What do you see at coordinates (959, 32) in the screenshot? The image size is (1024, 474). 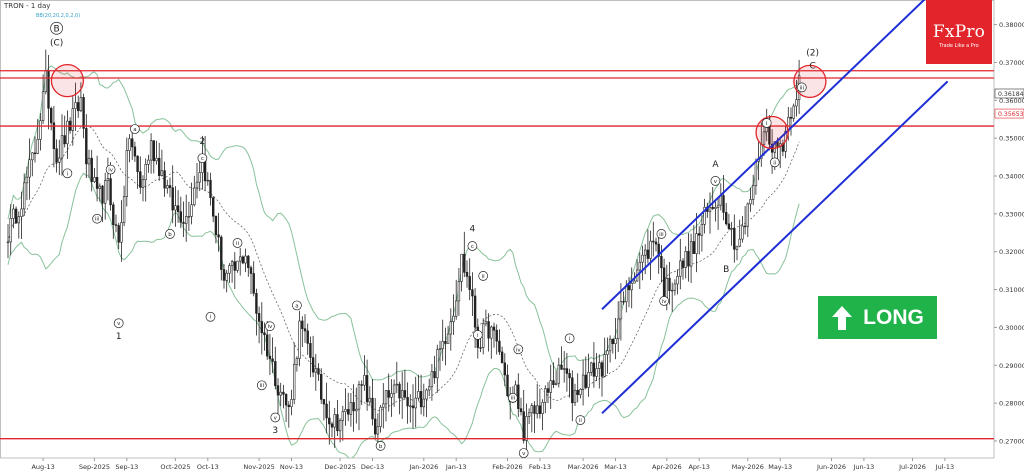 I see `fxpro-logo: FxPro Trade Like a Pro` at bounding box center [959, 32].